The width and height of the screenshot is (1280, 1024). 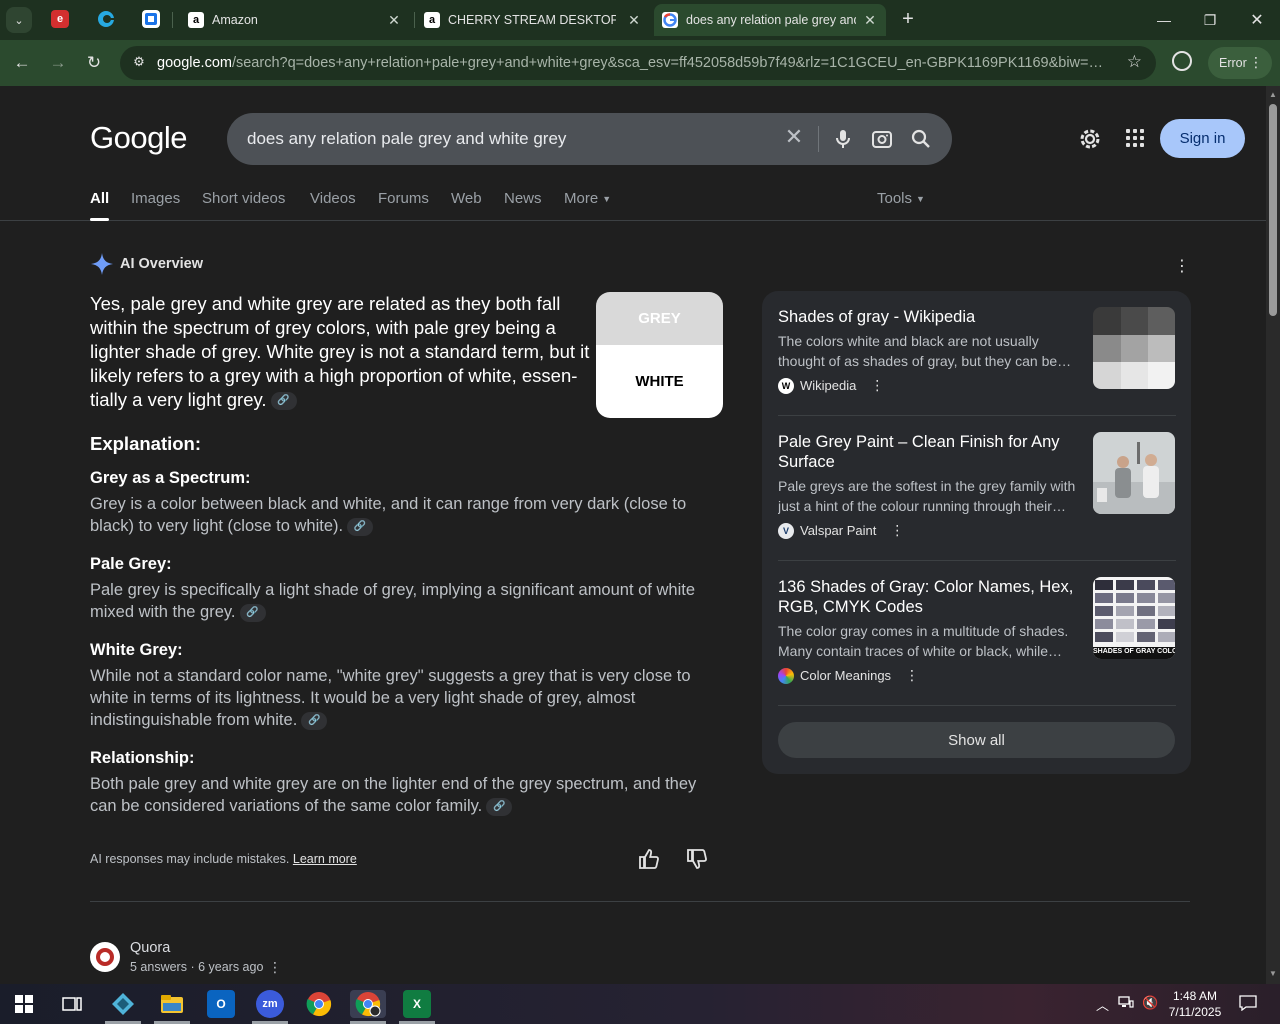 What do you see at coordinates (58, 63) in the screenshot?
I see `forward-button: →` at bounding box center [58, 63].